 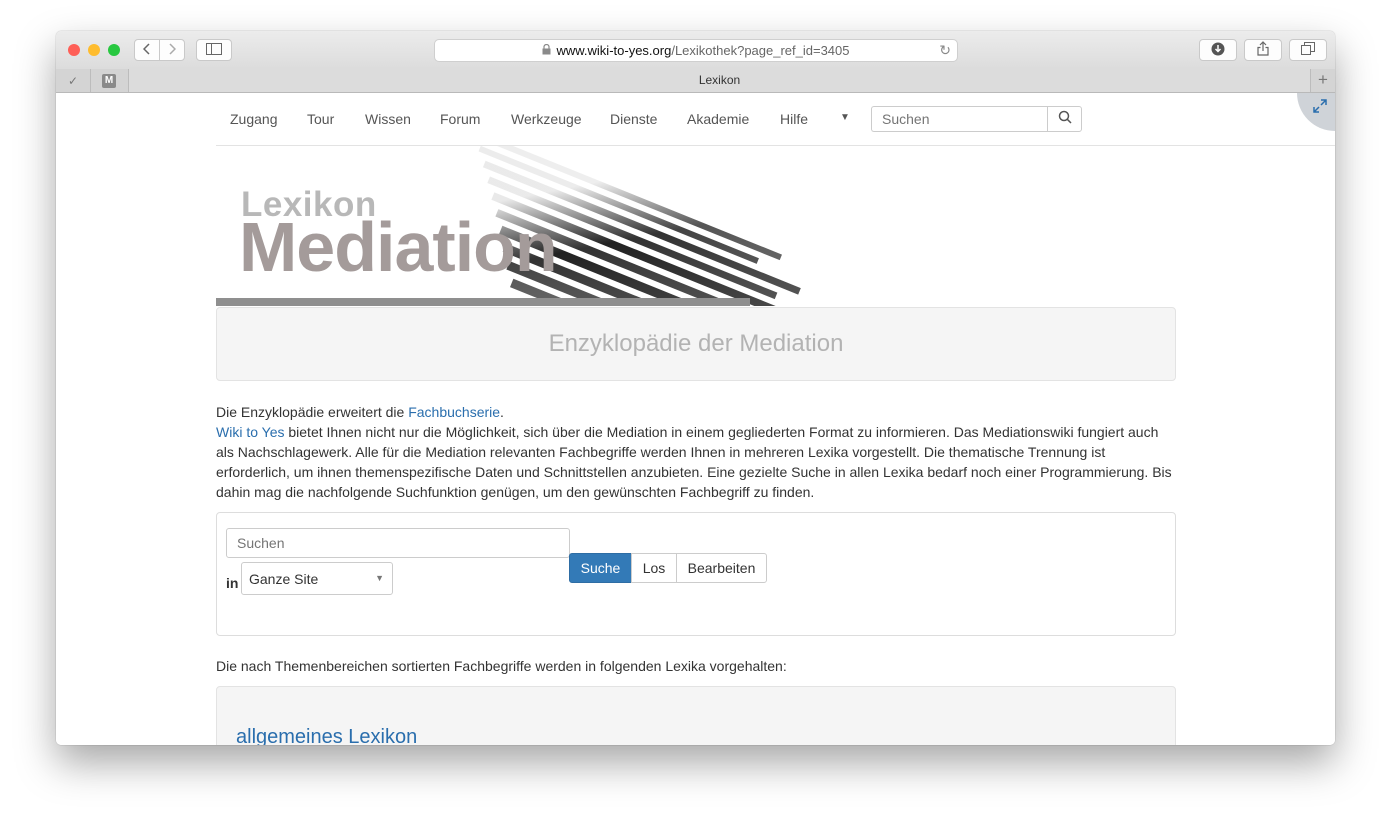 What do you see at coordinates (959, 119) in the screenshot?
I see `nav-search-input` at bounding box center [959, 119].